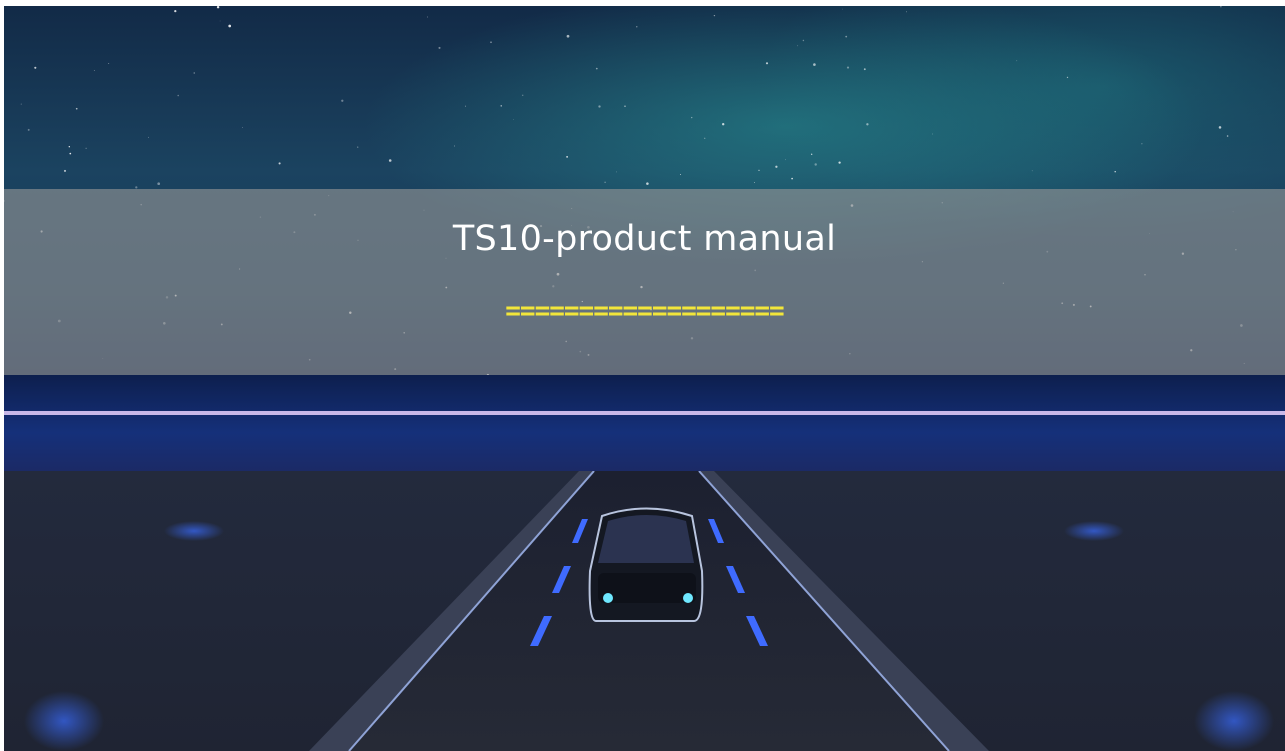 This screenshot has height=751, width=1285. Describe the element at coordinates (646, 564) in the screenshot. I see `car-illustration` at that location.